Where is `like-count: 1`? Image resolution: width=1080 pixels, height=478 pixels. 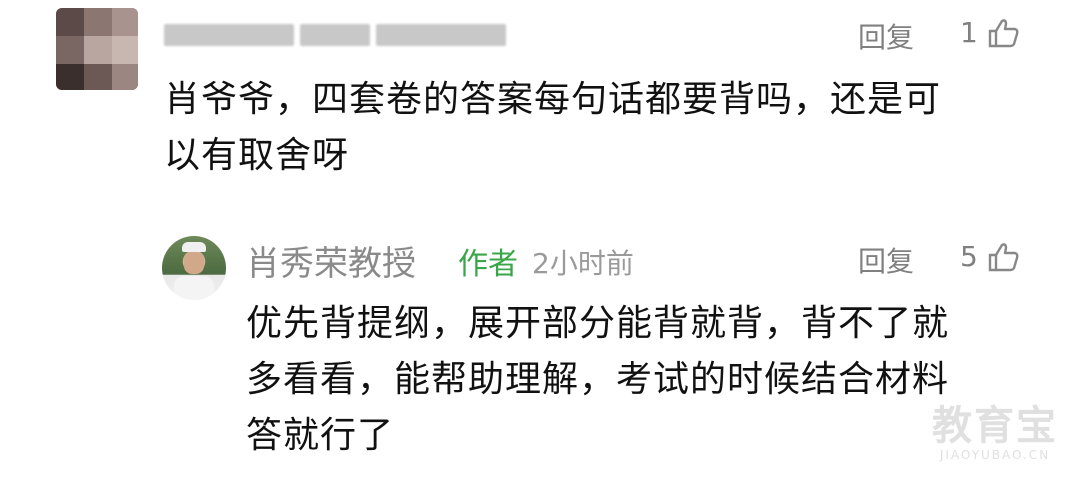
like-count: 1 is located at coordinates (969, 32).